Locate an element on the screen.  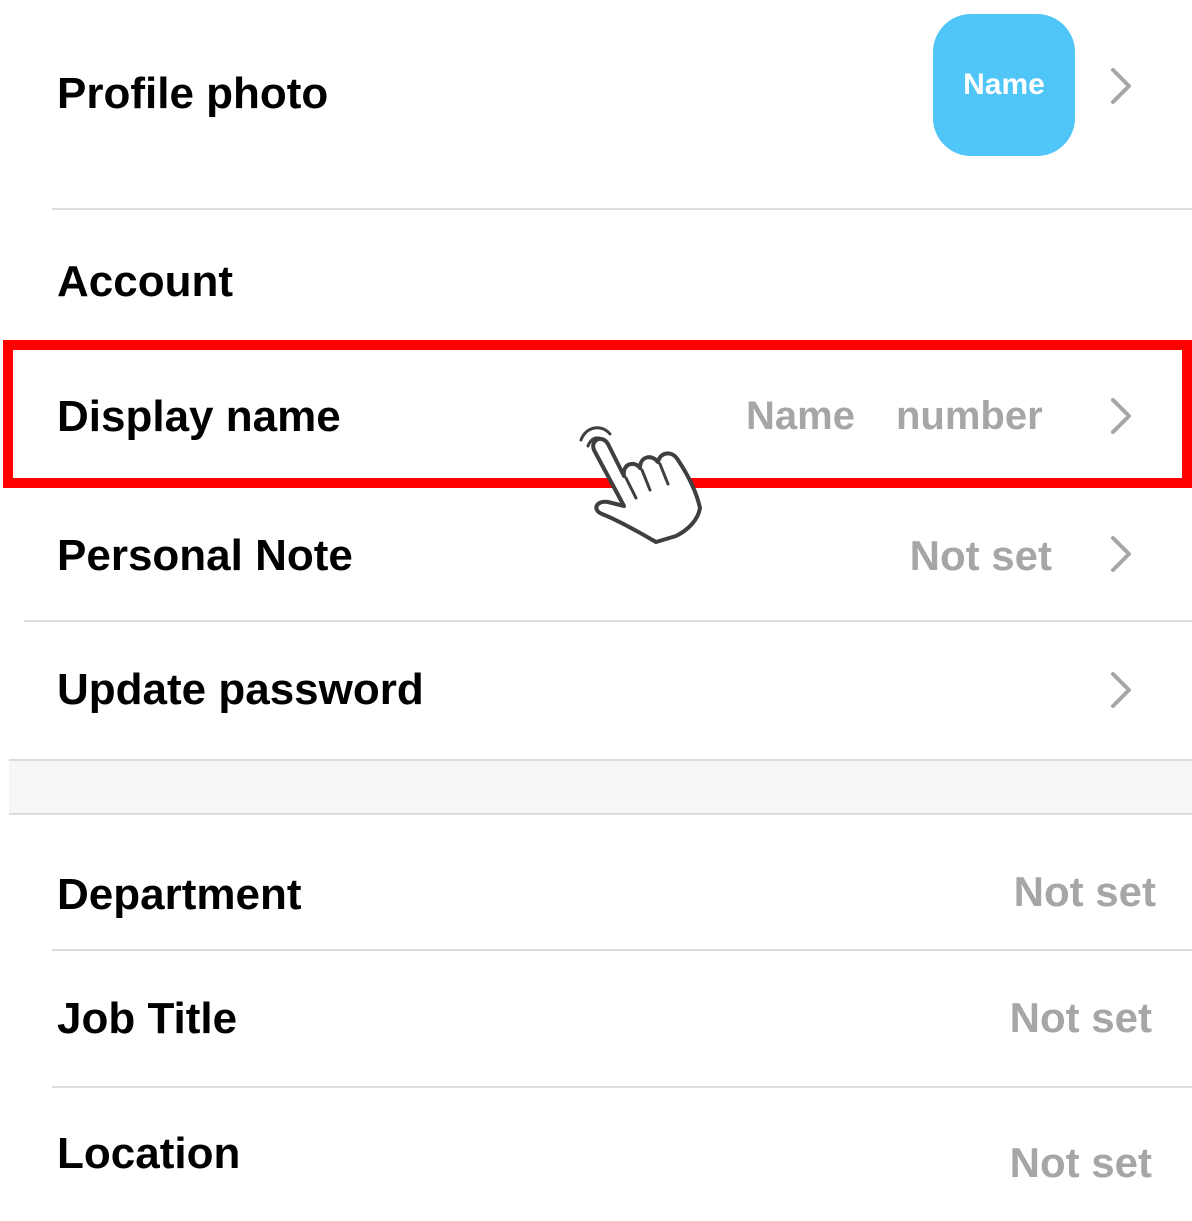
account-section-header: Account is located at coordinates (596, 275).